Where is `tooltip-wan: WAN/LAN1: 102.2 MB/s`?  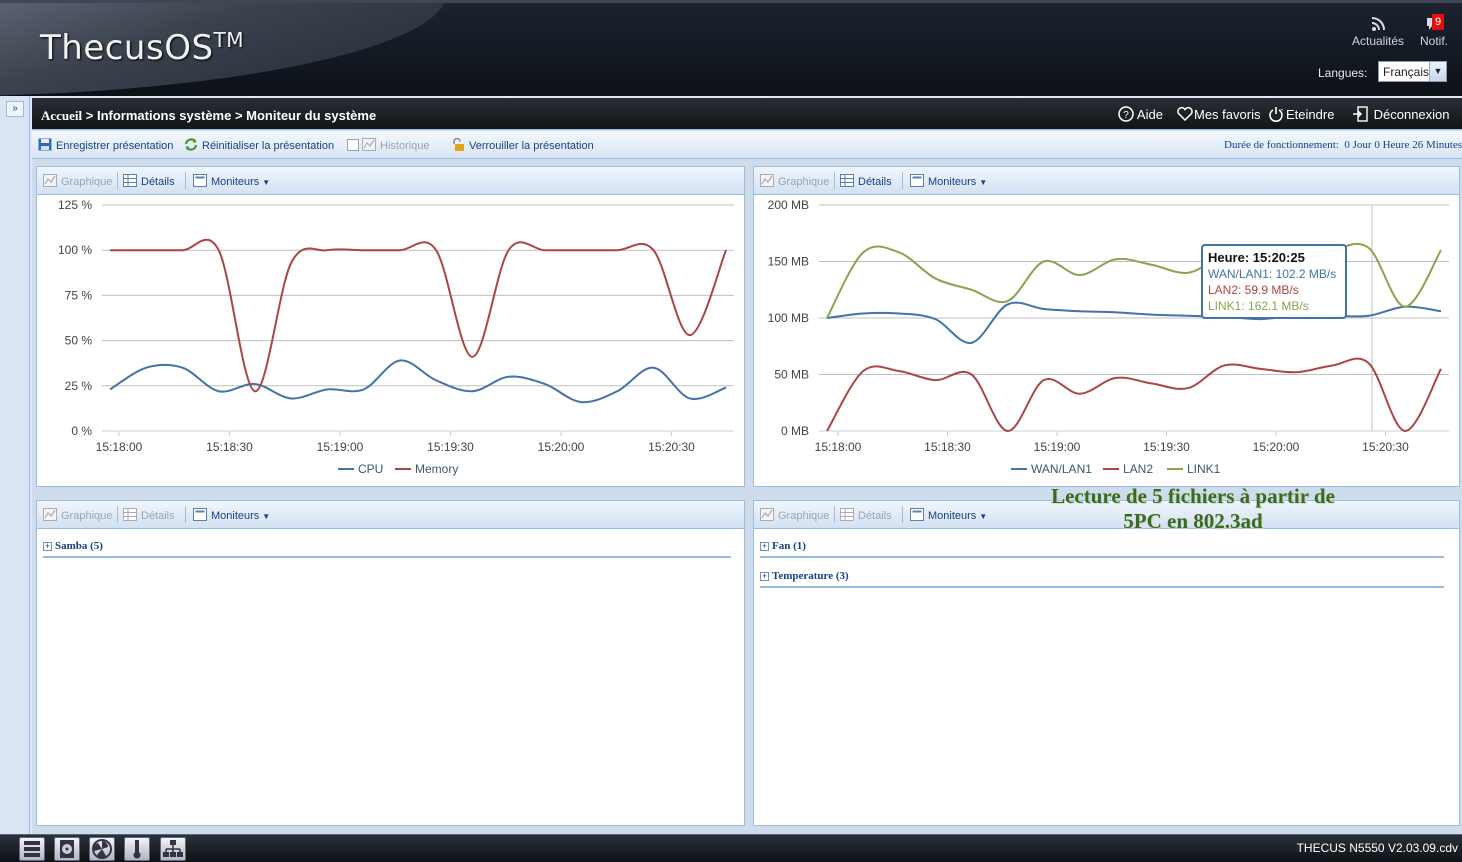 tooltip-wan: WAN/LAN1: 102.2 MB/s is located at coordinates (1272, 274).